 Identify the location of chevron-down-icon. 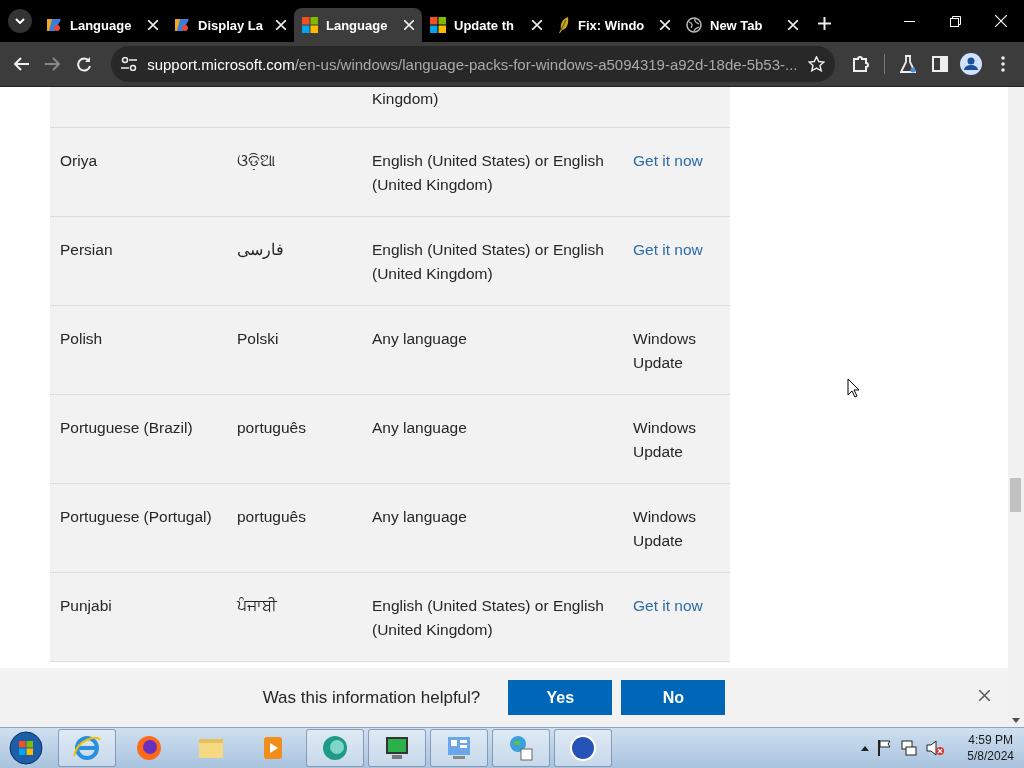
(20, 21).